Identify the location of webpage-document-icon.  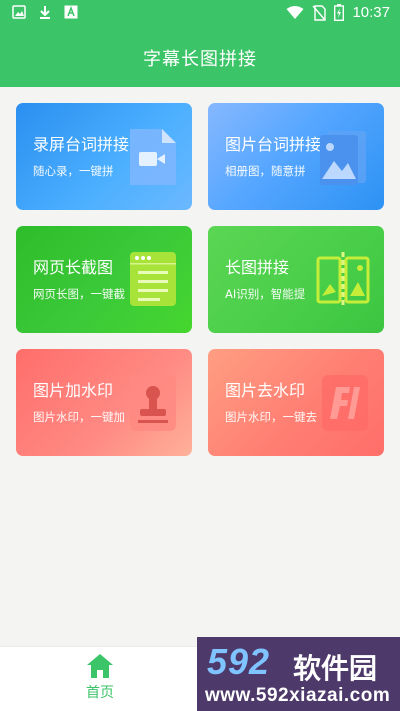
(153, 279).